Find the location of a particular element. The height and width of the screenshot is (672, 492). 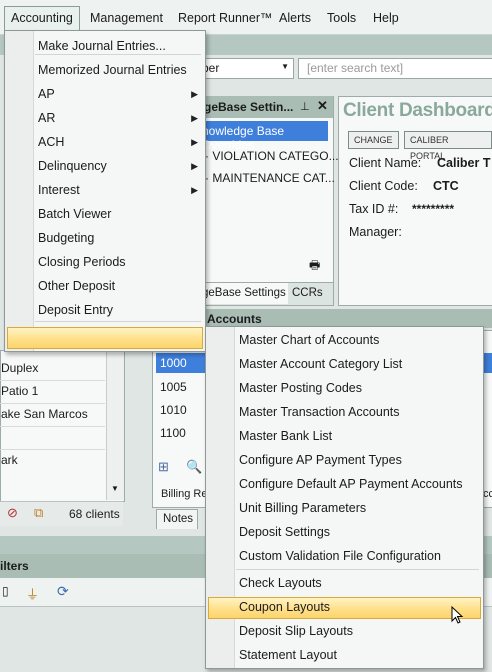

pin-icon: ⊥ is located at coordinates (305, 106).